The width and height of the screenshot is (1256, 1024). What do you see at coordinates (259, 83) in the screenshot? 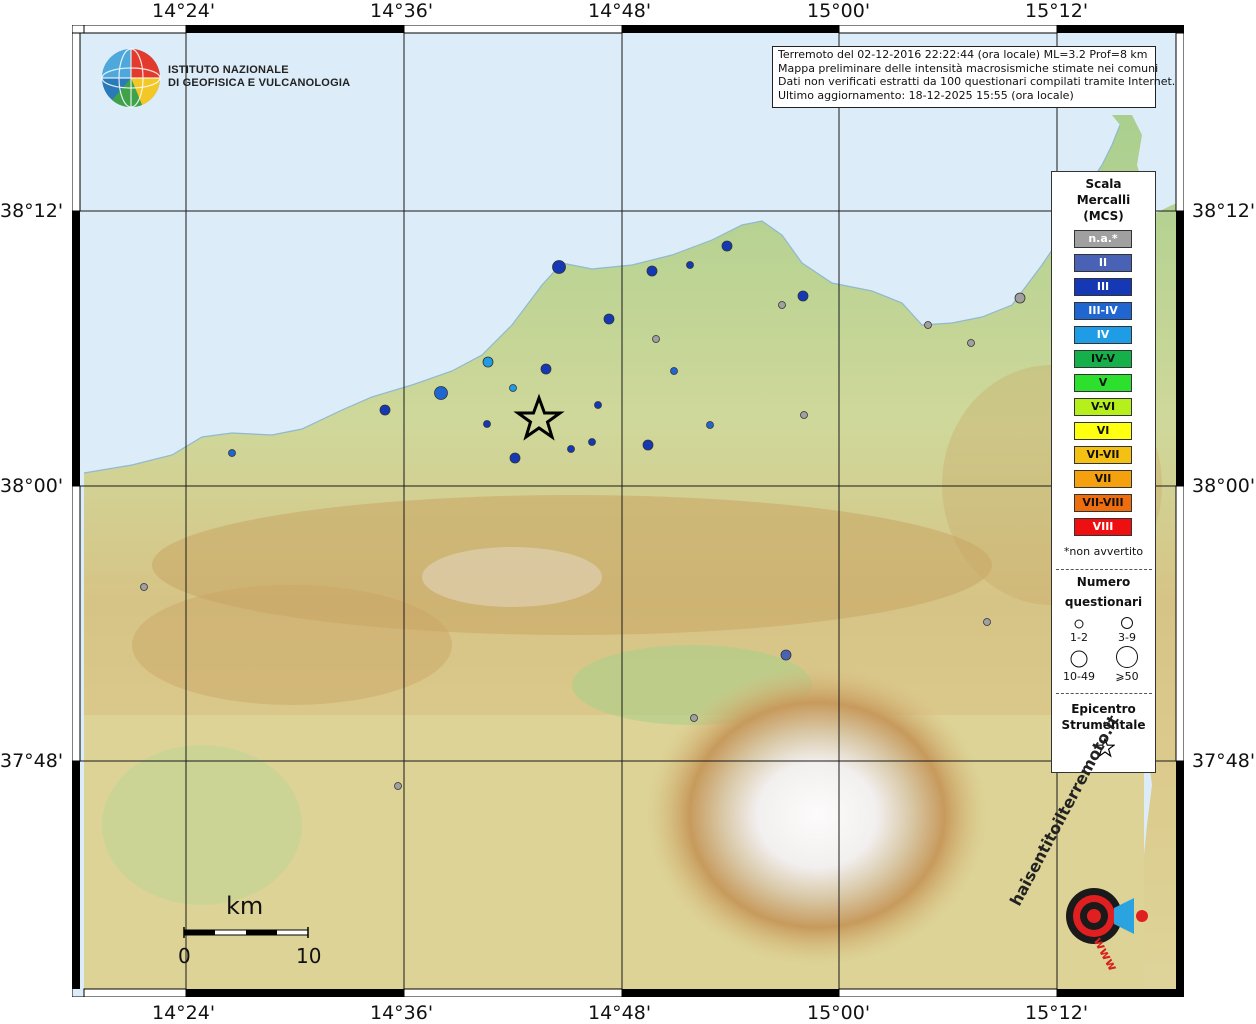
I see `logo-line-2: DI GEOFISICA E VULCANOLOGIA` at bounding box center [259, 83].